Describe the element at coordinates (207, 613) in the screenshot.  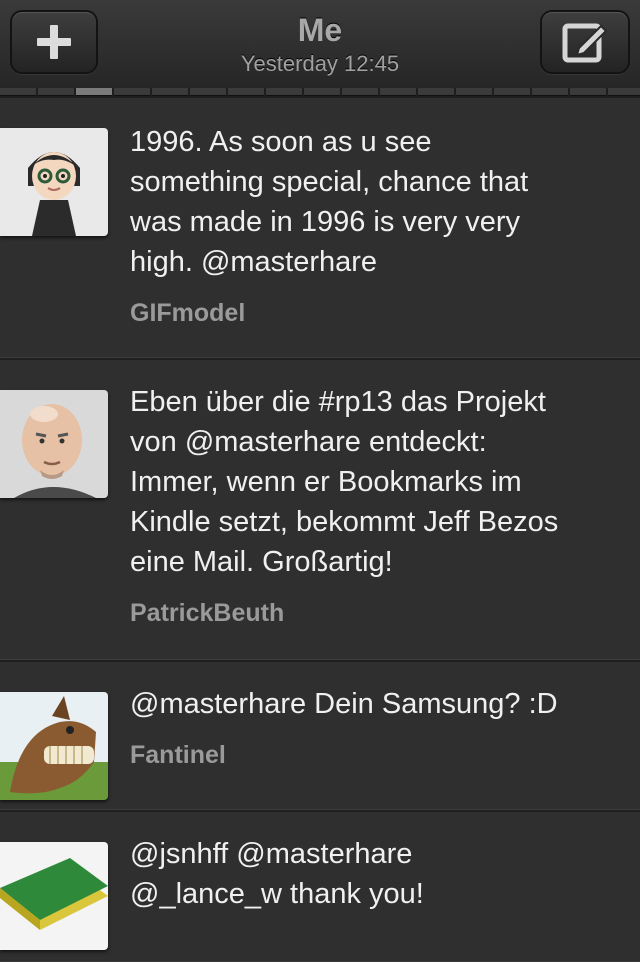
I see `tweet-username: PatrickBeuth` at that location.